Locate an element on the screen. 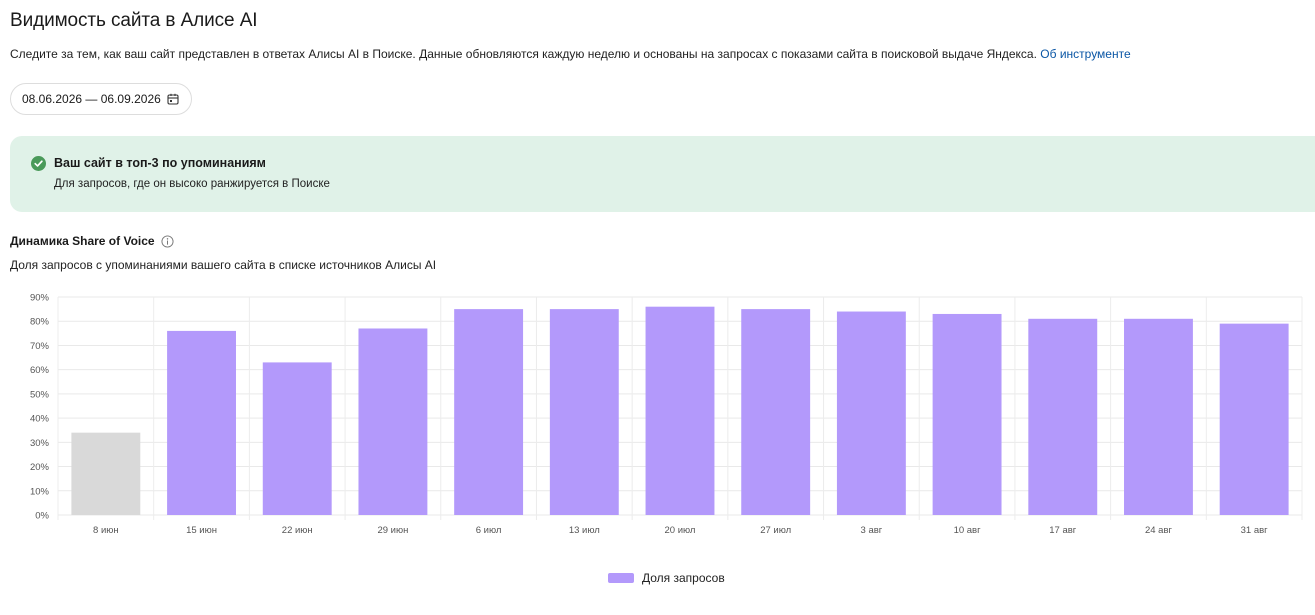 The image size is (1315, 615). x-tick-label: 8 июн is located at coordinates (106, 530).